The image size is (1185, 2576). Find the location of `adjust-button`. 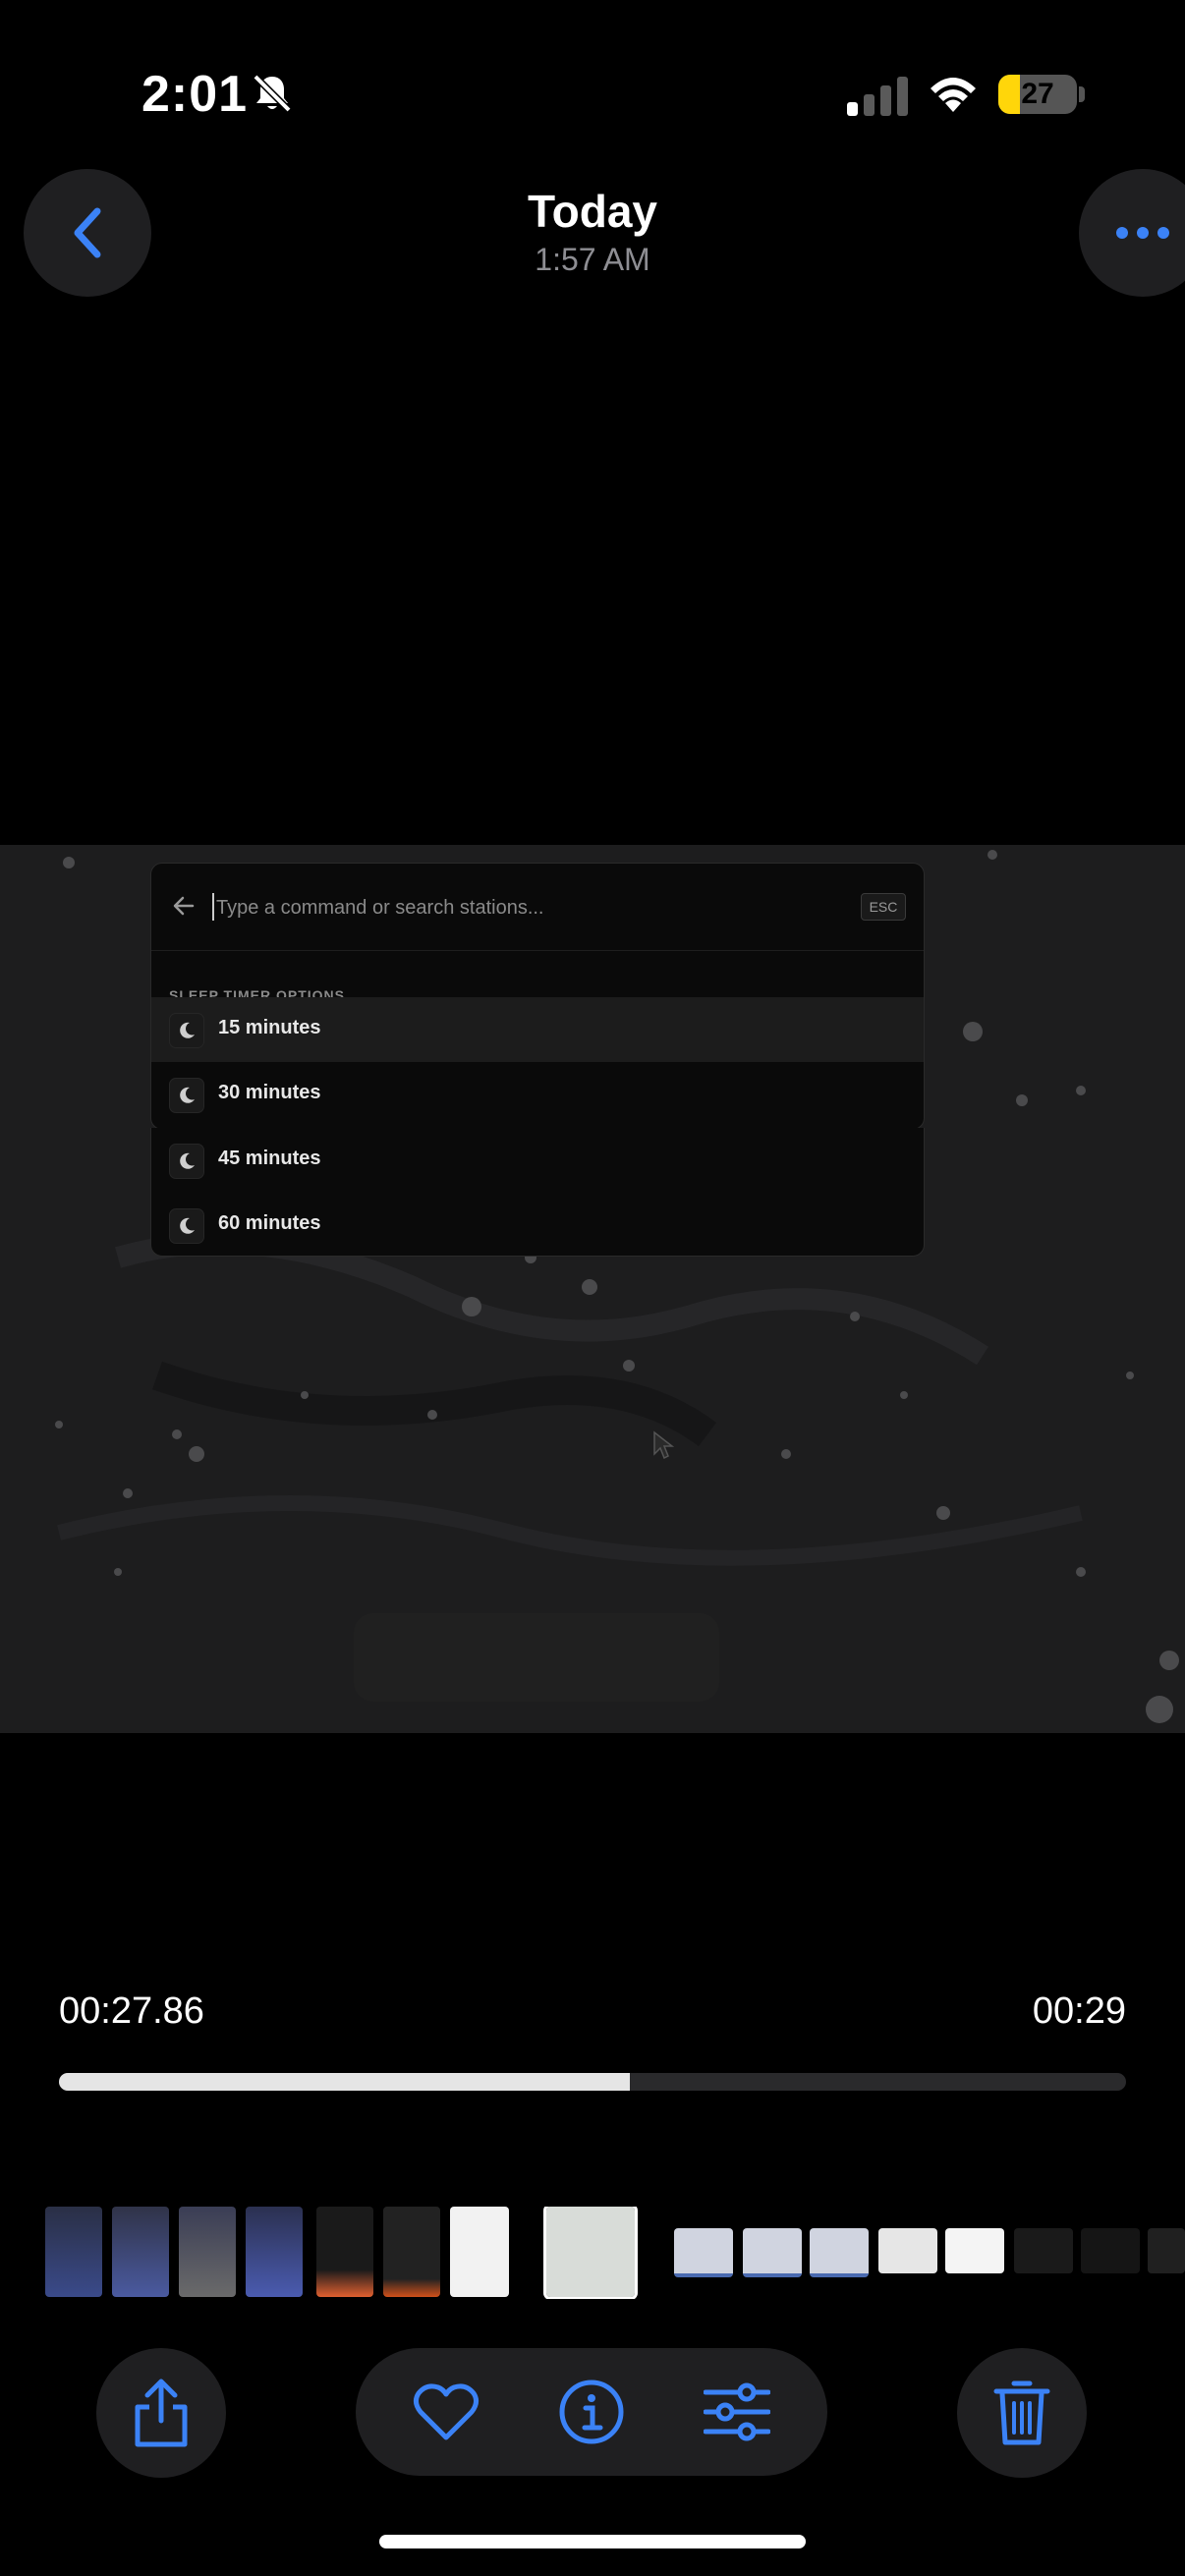

adjust-button is located at coordinates (737, 2412).